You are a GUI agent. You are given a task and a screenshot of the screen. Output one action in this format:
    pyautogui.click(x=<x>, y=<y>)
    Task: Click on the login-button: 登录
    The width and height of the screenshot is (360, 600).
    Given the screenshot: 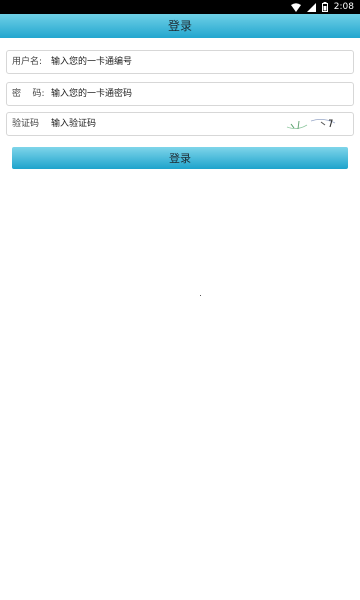 What is the action you would take?
    pyautogui.click(x=180, y=158)
    